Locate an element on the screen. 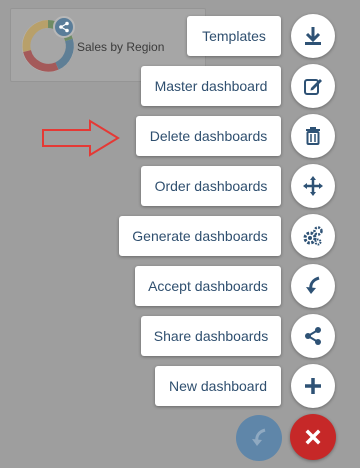  accept-dashboards-label-button: Accept dashboards is located at coordinates (208, 286).